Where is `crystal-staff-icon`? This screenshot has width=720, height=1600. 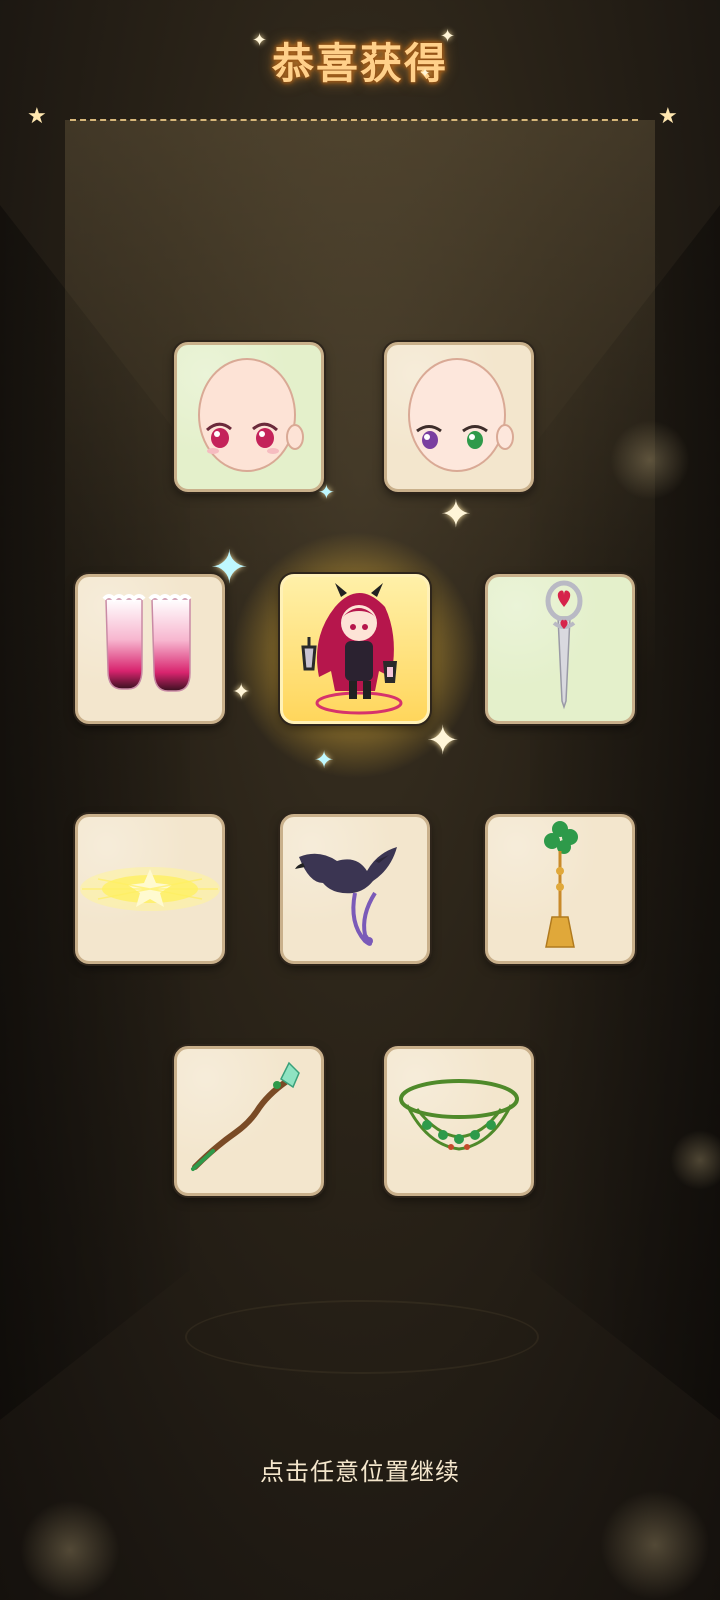 crystal-staff-icon is located at coordinates (245, 1116).